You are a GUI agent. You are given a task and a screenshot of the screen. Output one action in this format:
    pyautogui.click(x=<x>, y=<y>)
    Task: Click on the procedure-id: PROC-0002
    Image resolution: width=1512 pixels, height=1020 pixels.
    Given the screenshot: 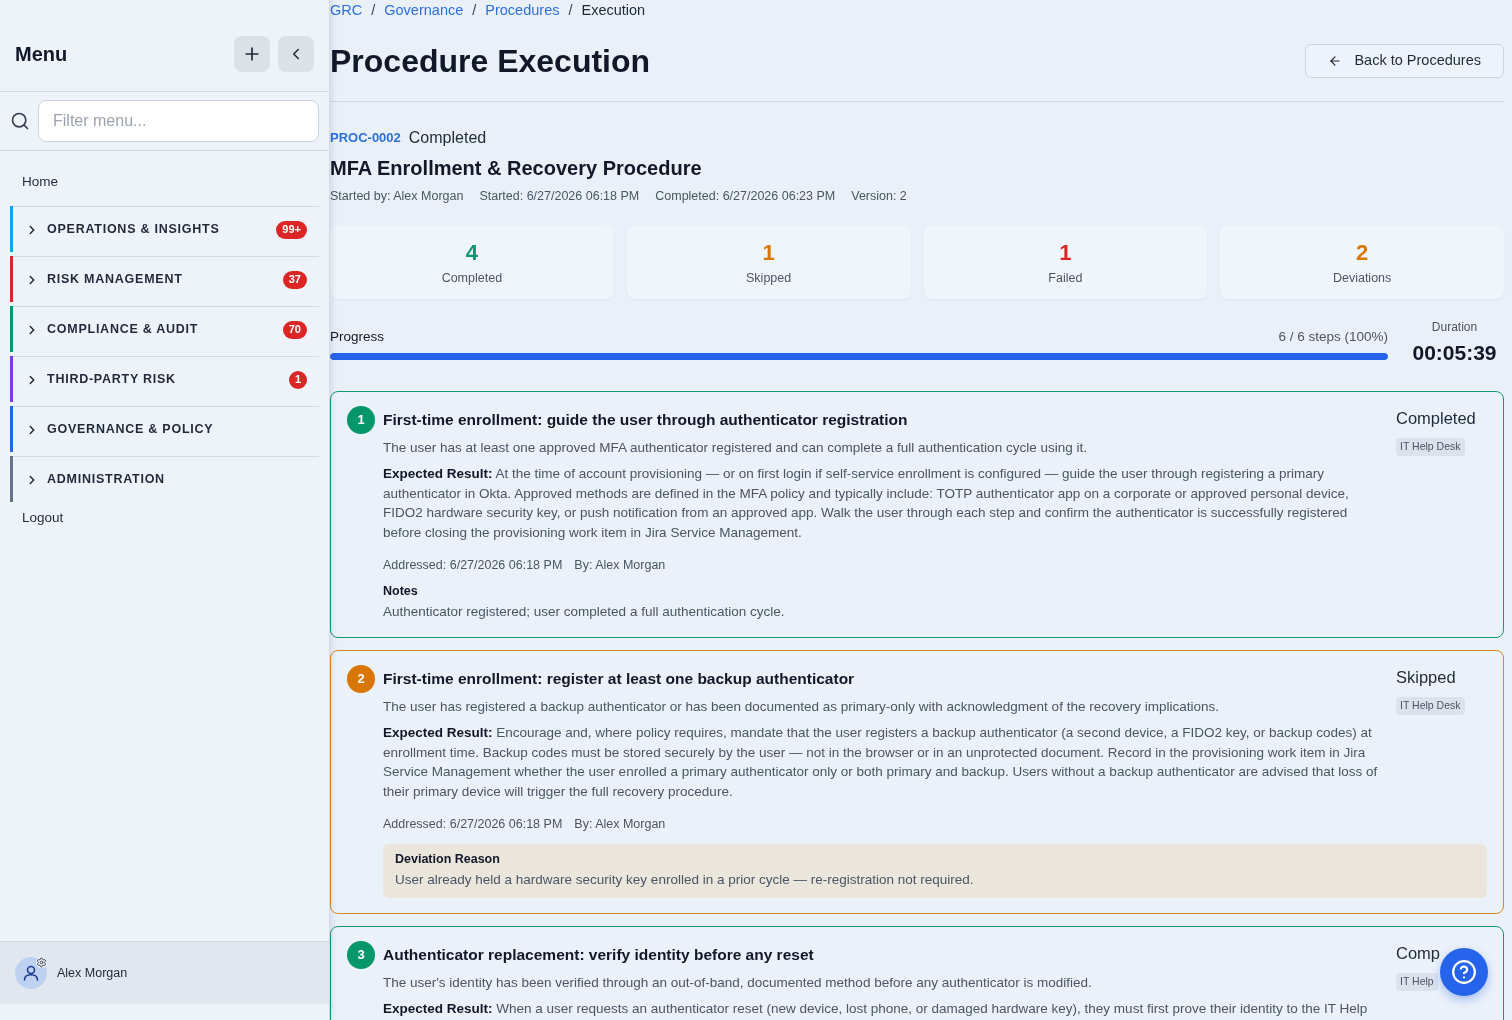 What is the action you would take?
    pyautogui.click(x=365, y=138)
    